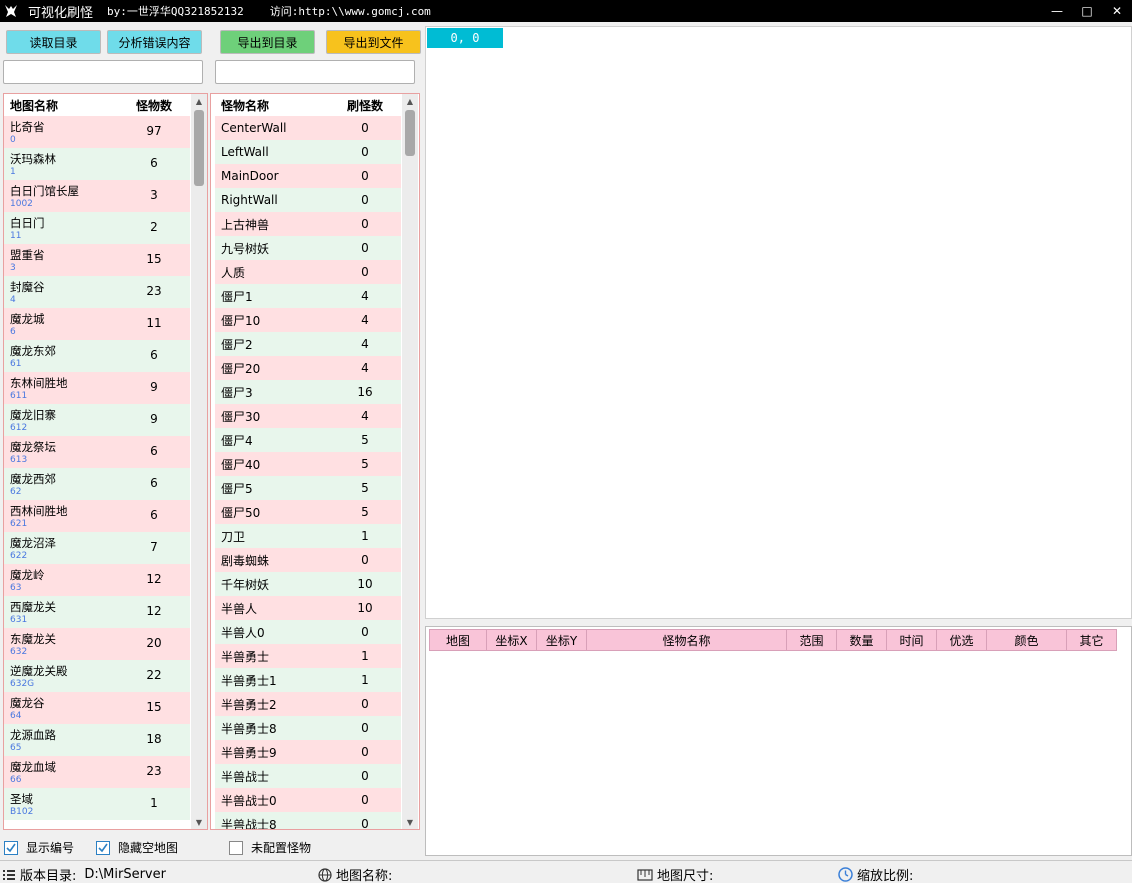 This screenshot has height=883, width=1132. I want to click on monster-list-item: 刀卫 1, so click(308, 536).